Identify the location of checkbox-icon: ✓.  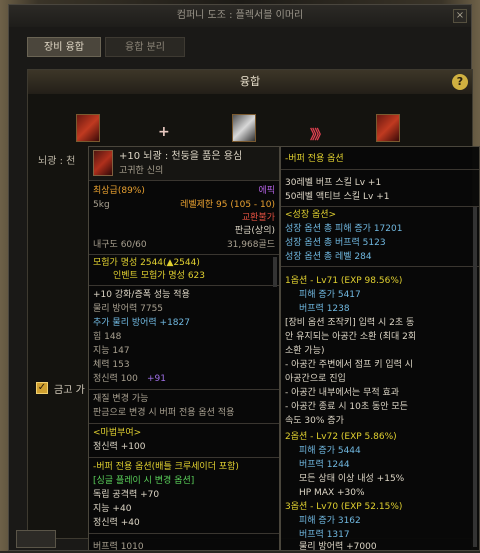
(42, 388).